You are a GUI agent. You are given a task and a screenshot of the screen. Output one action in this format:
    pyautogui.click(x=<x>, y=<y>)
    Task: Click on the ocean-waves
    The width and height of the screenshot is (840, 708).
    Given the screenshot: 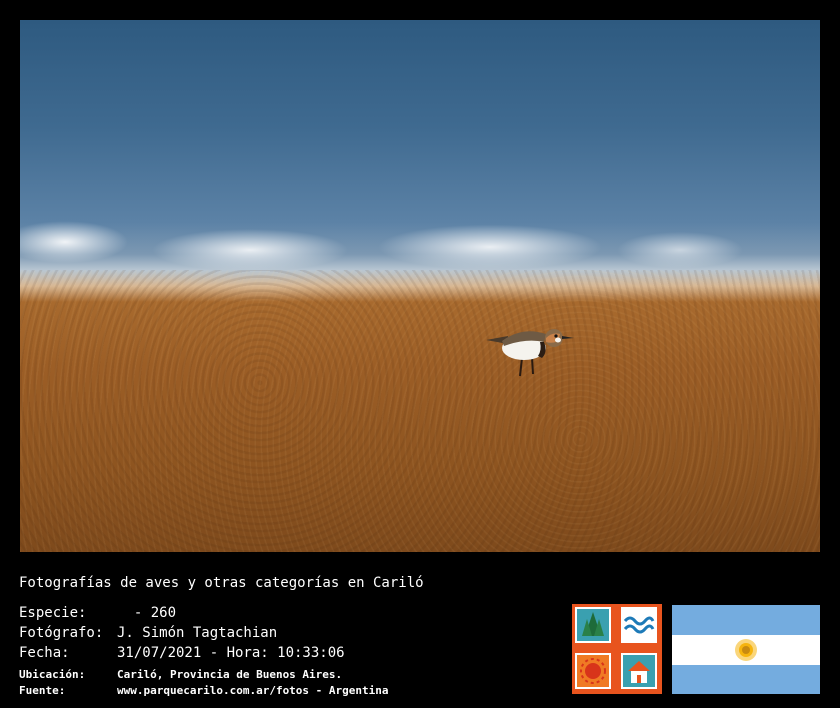 What is the action you would take?
    pyautogui.click(x=420, y=234)
    